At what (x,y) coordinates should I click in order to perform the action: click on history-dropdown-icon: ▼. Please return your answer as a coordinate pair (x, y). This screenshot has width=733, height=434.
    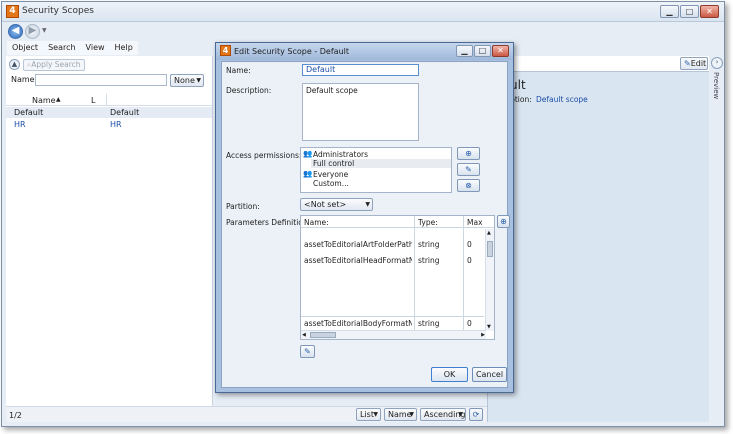
    Looking at the image, I should click on (44, 30).